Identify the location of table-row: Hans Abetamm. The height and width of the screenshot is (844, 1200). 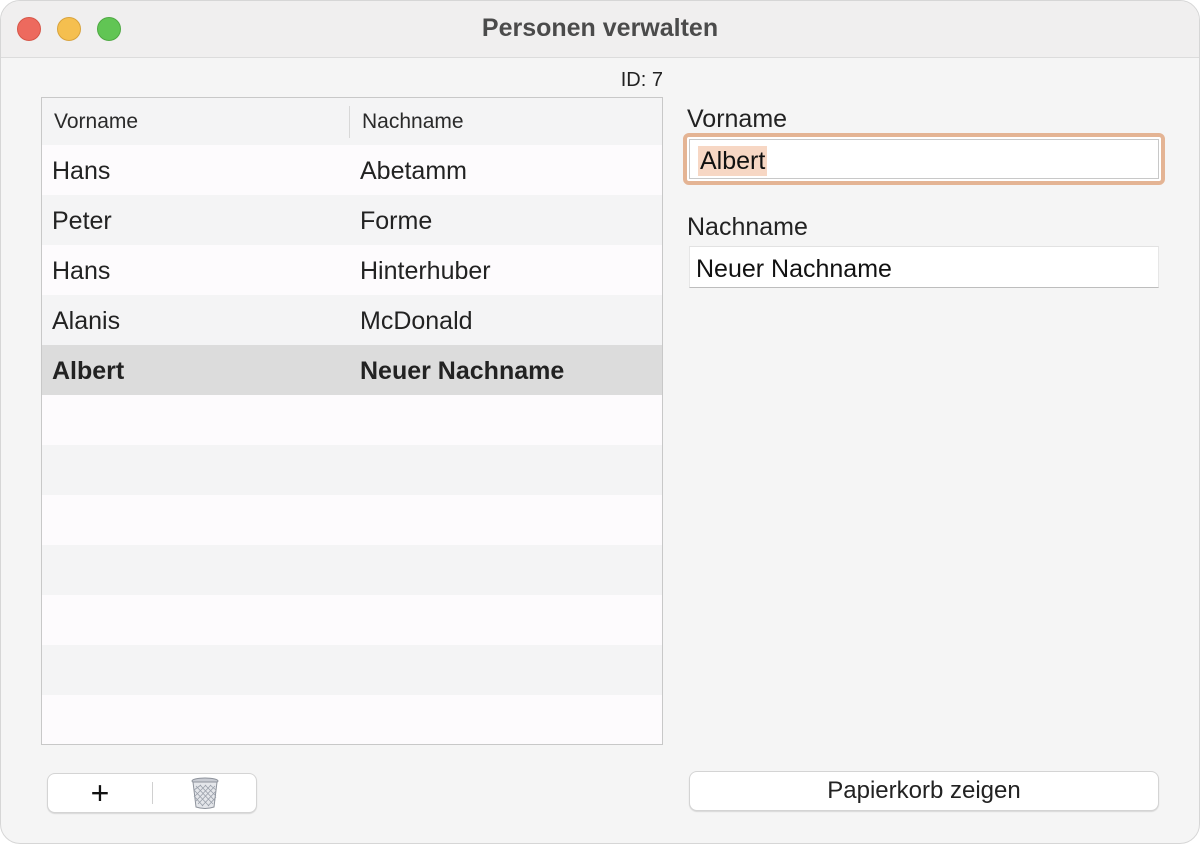
(352, 170).